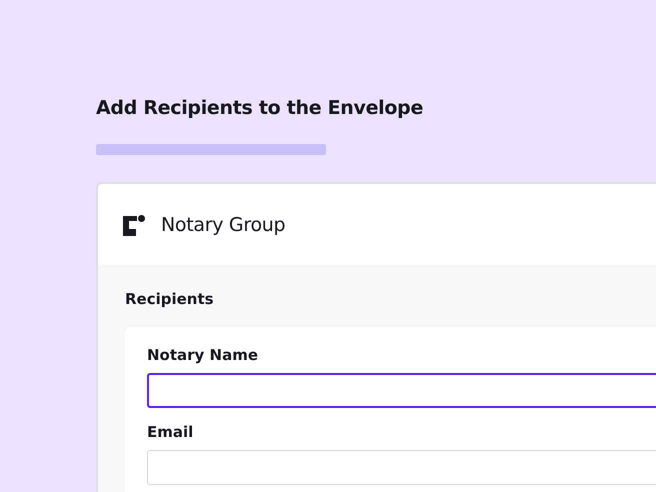 Image resolution: width=656 pixels, height=492 pixels. I want to click on section-title: Recipients, so click(170, 299).